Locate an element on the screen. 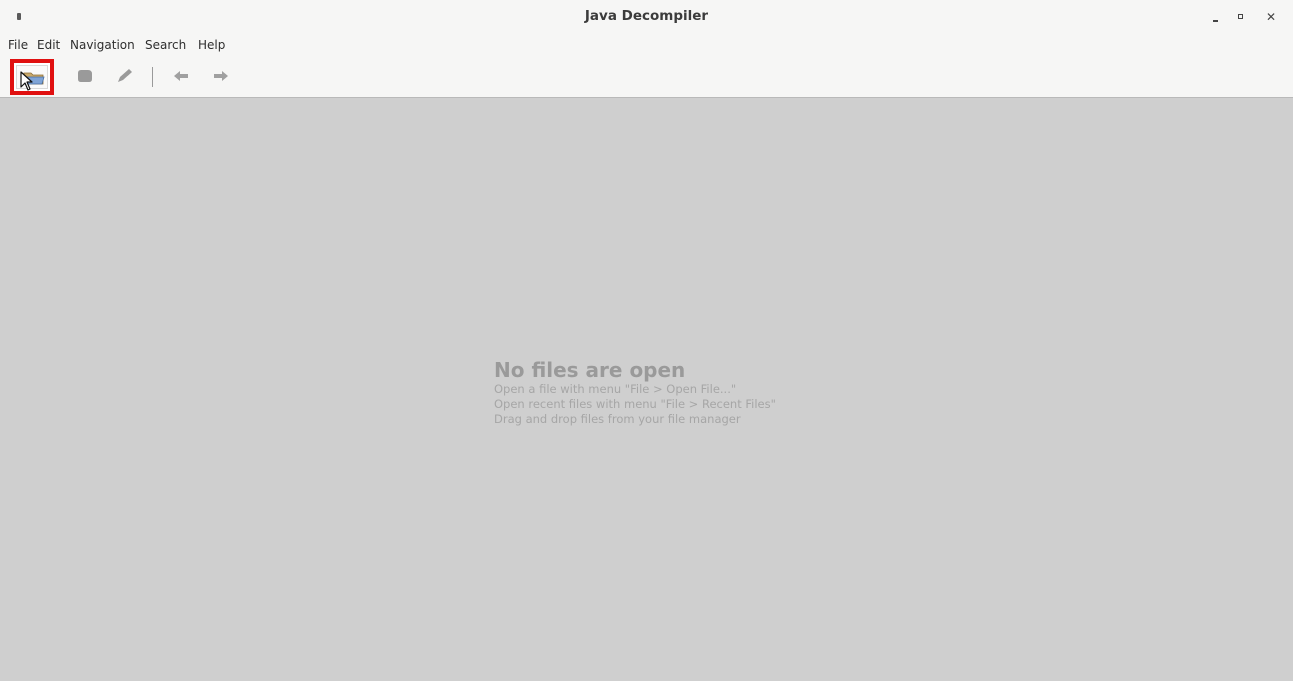  menu-edit: Edit is located at coordinates (48, 45).